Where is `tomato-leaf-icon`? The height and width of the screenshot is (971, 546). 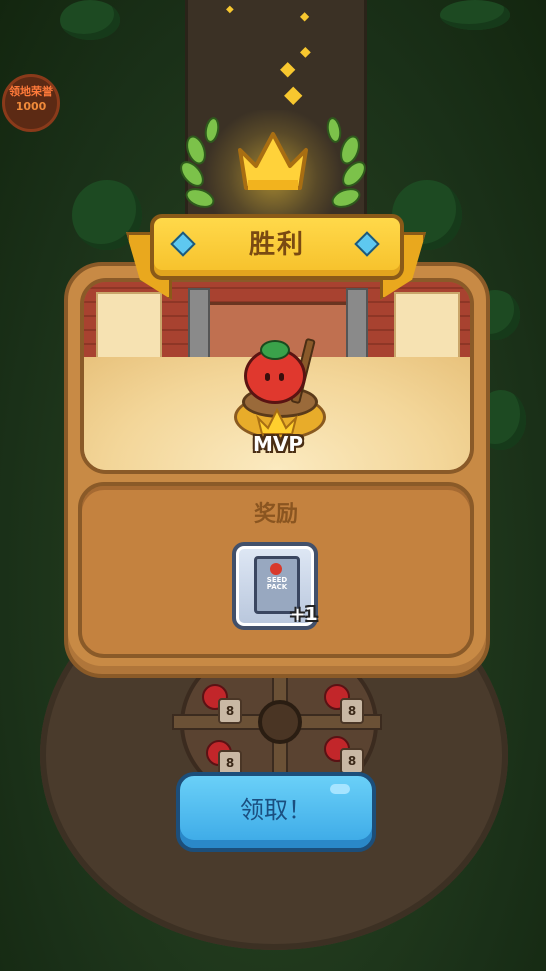
tomato-leaf-icon is located at coordinates (275, 350).